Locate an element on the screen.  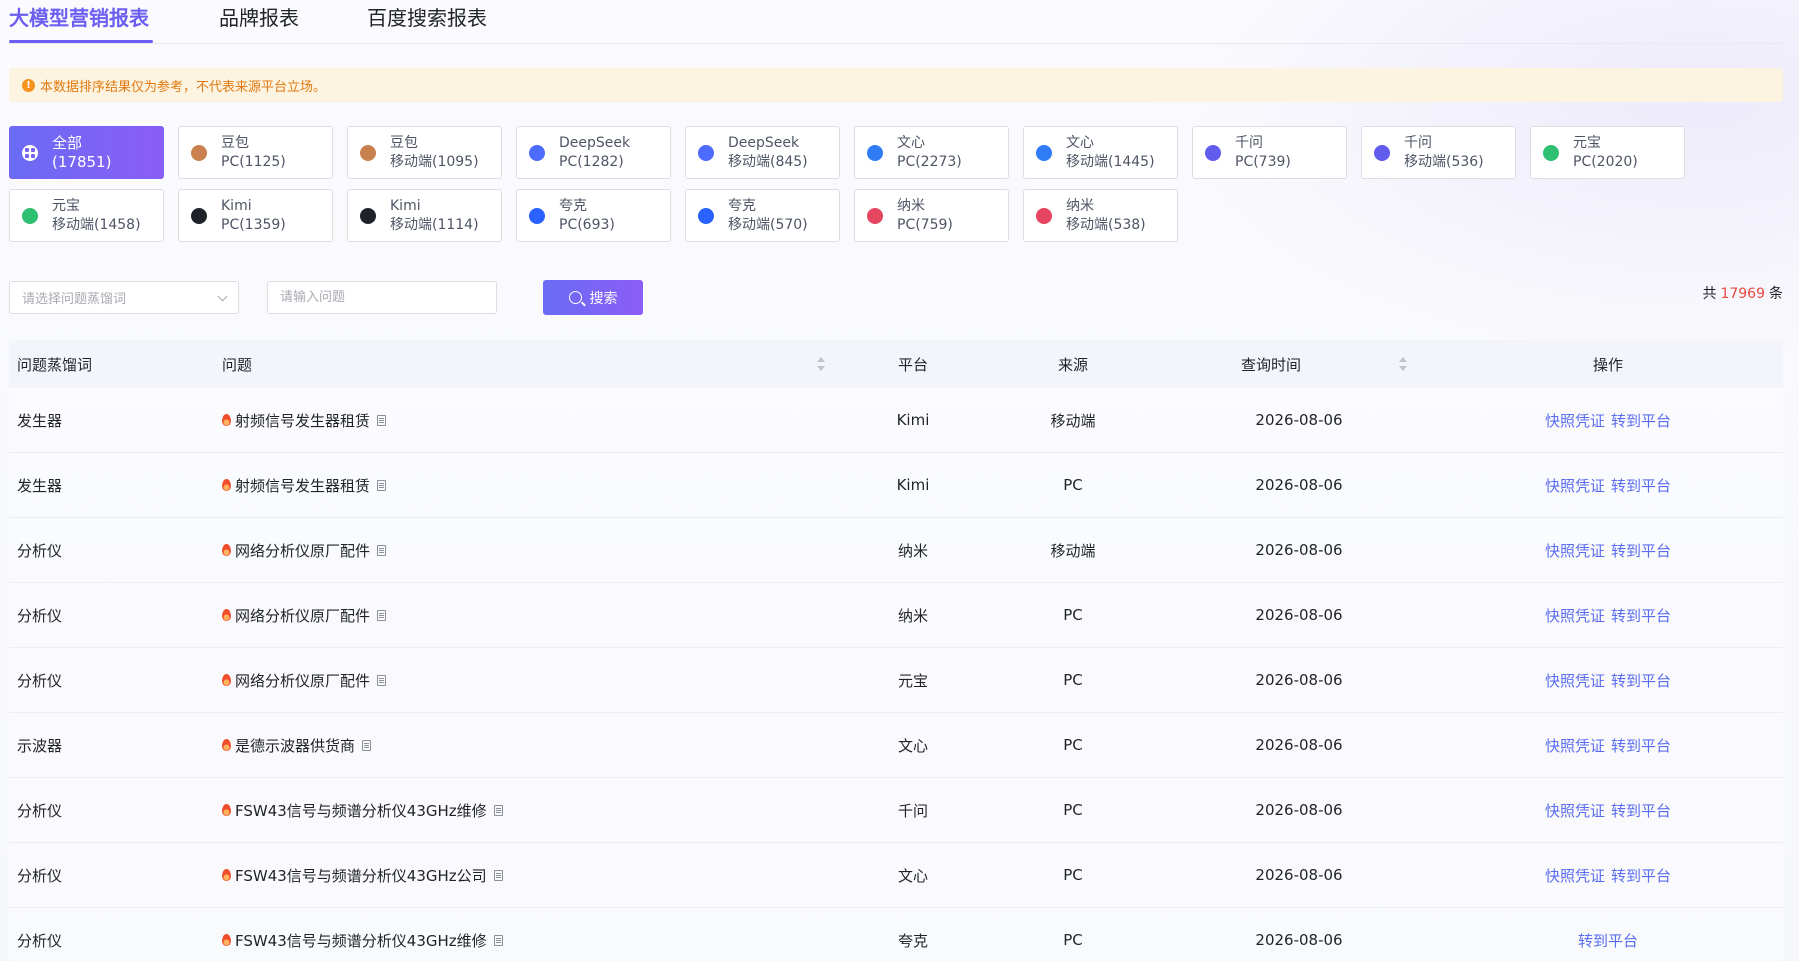
doubao-icon is located at coordinates (199, 152).